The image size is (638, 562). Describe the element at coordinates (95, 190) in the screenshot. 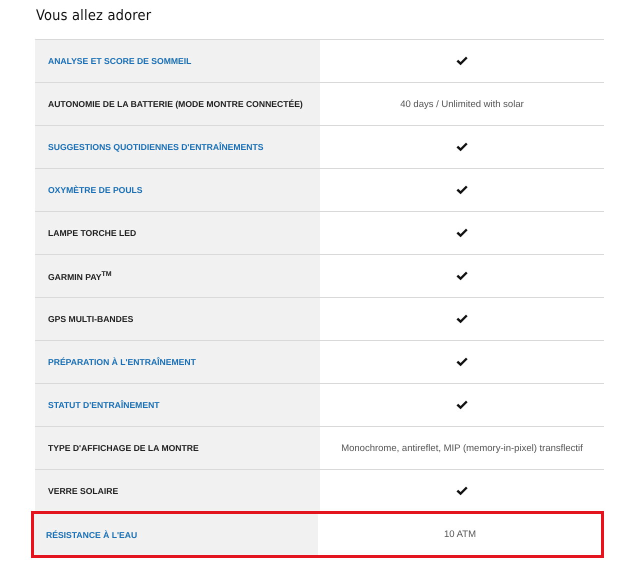

I see `feature-link: OXYMÈTRE DE POULS` at that location.